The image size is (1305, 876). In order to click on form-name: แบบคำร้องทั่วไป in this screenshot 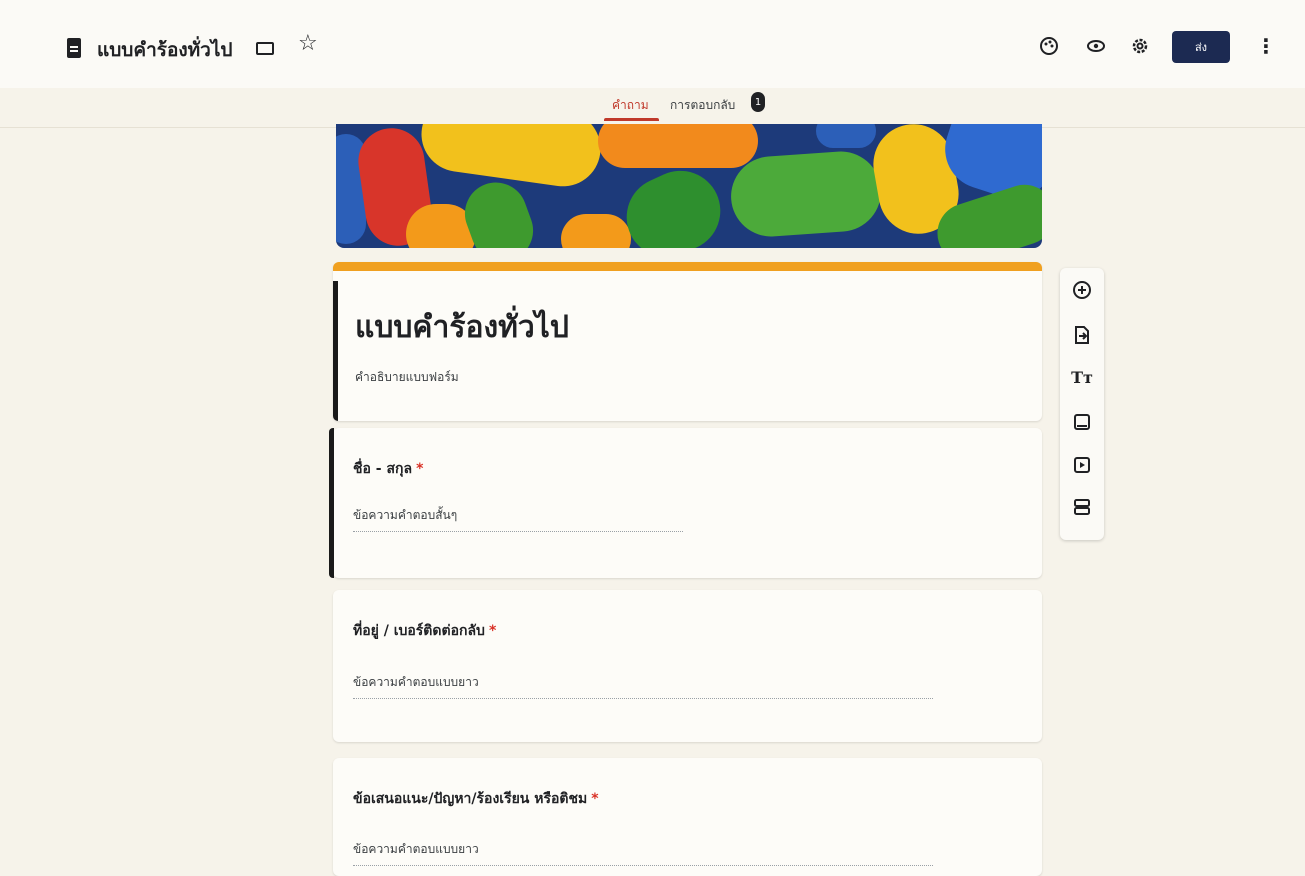, I will do `click(164, 50)`.